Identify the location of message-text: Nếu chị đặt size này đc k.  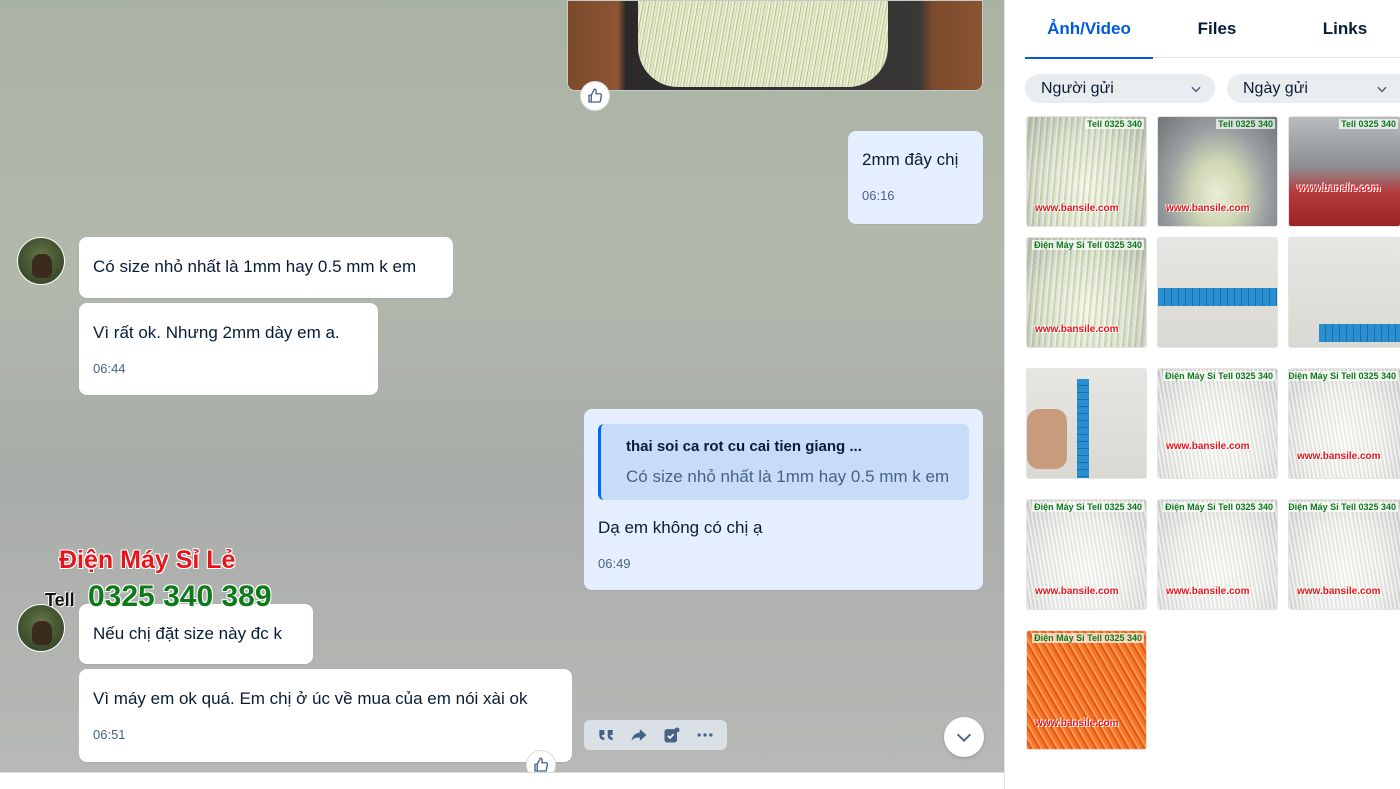
(187, 633).